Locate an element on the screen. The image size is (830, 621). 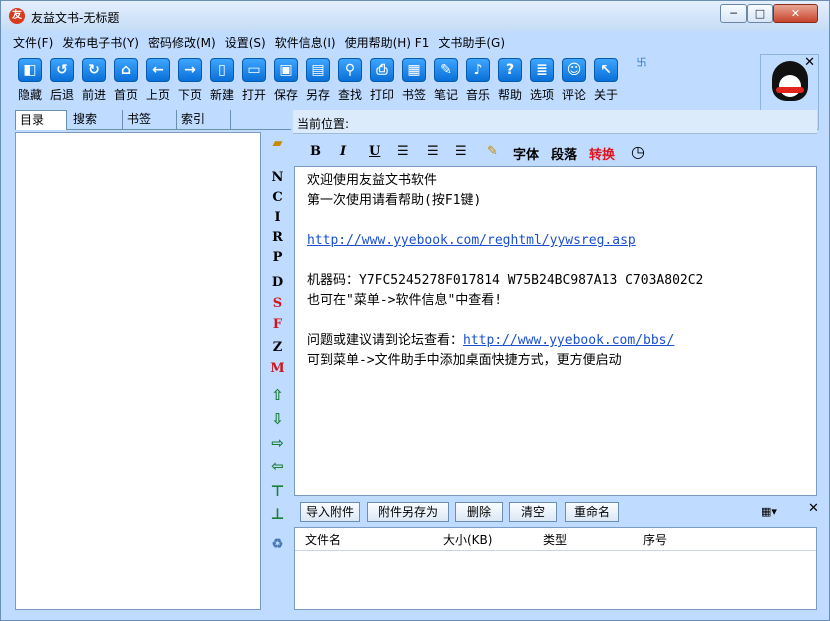
back-refresh-icon: ↺ is located at coordinates (62, 70).